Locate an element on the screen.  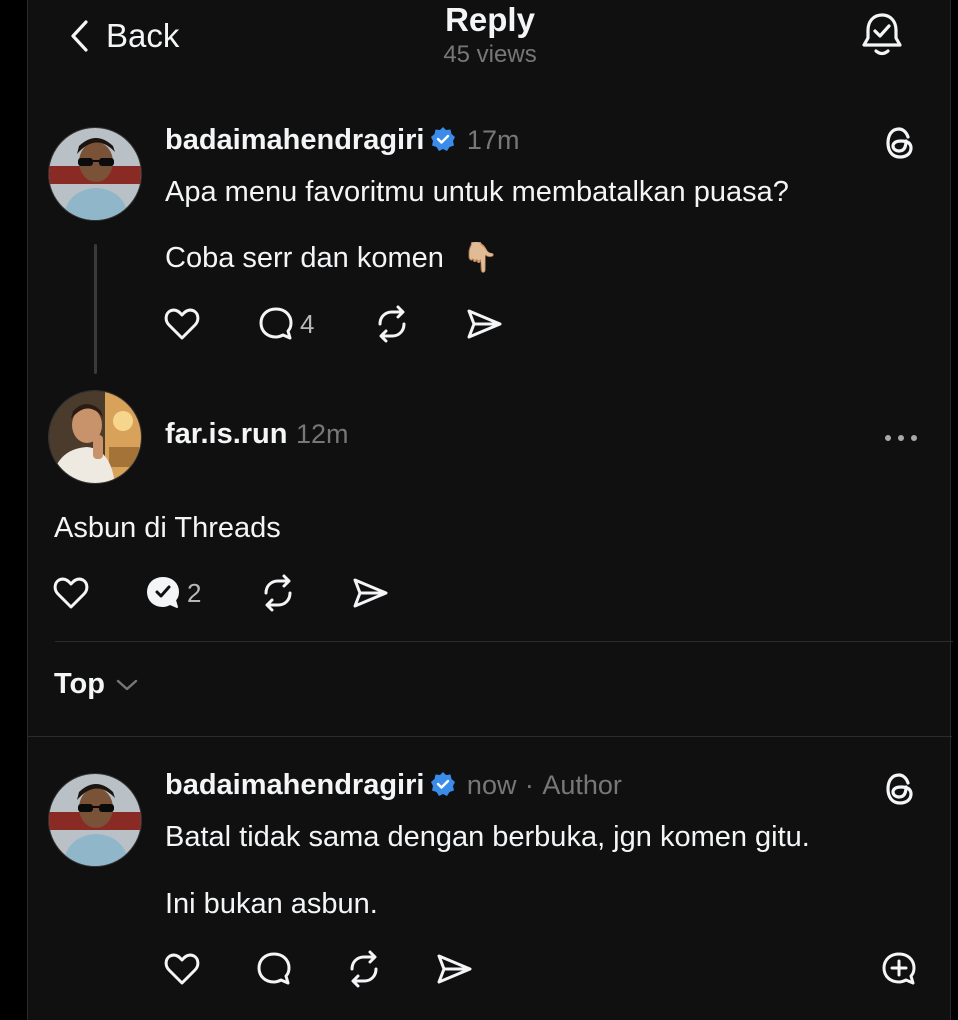
author-reply-header: badaimahendragiri now · Author is located at coordinates (393, 785).